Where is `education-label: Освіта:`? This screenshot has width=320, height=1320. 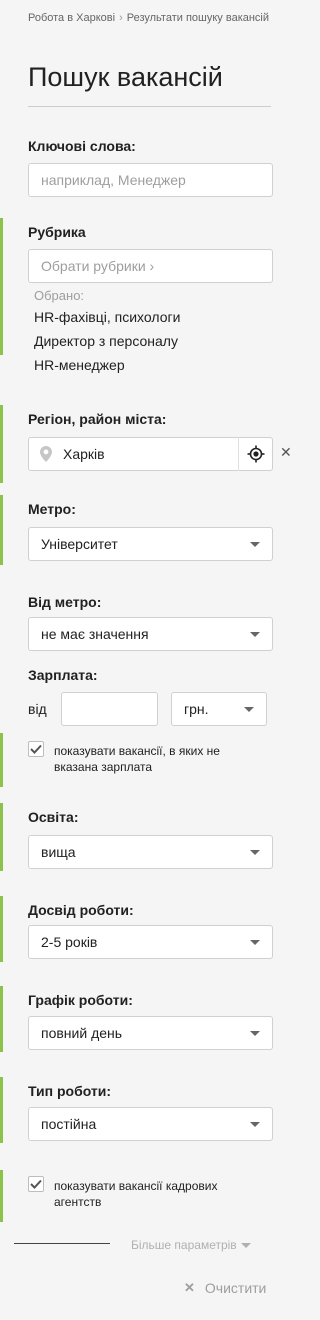
education-label: Освіта: is located at coordinates (53, 817).